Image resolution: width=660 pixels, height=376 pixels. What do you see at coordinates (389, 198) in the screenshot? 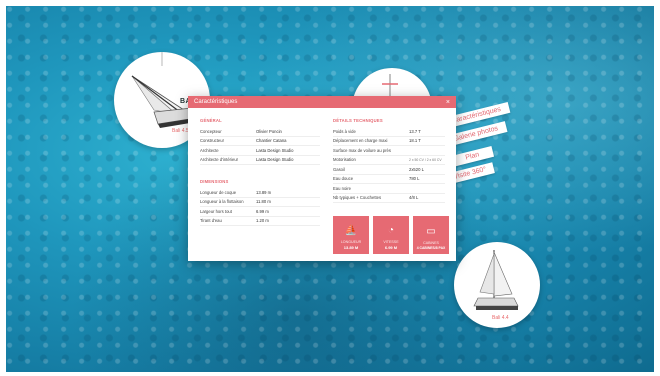
I see `table-row: Nb typiques + Couchettes 4/8 L` at bounding box center [389, 198].